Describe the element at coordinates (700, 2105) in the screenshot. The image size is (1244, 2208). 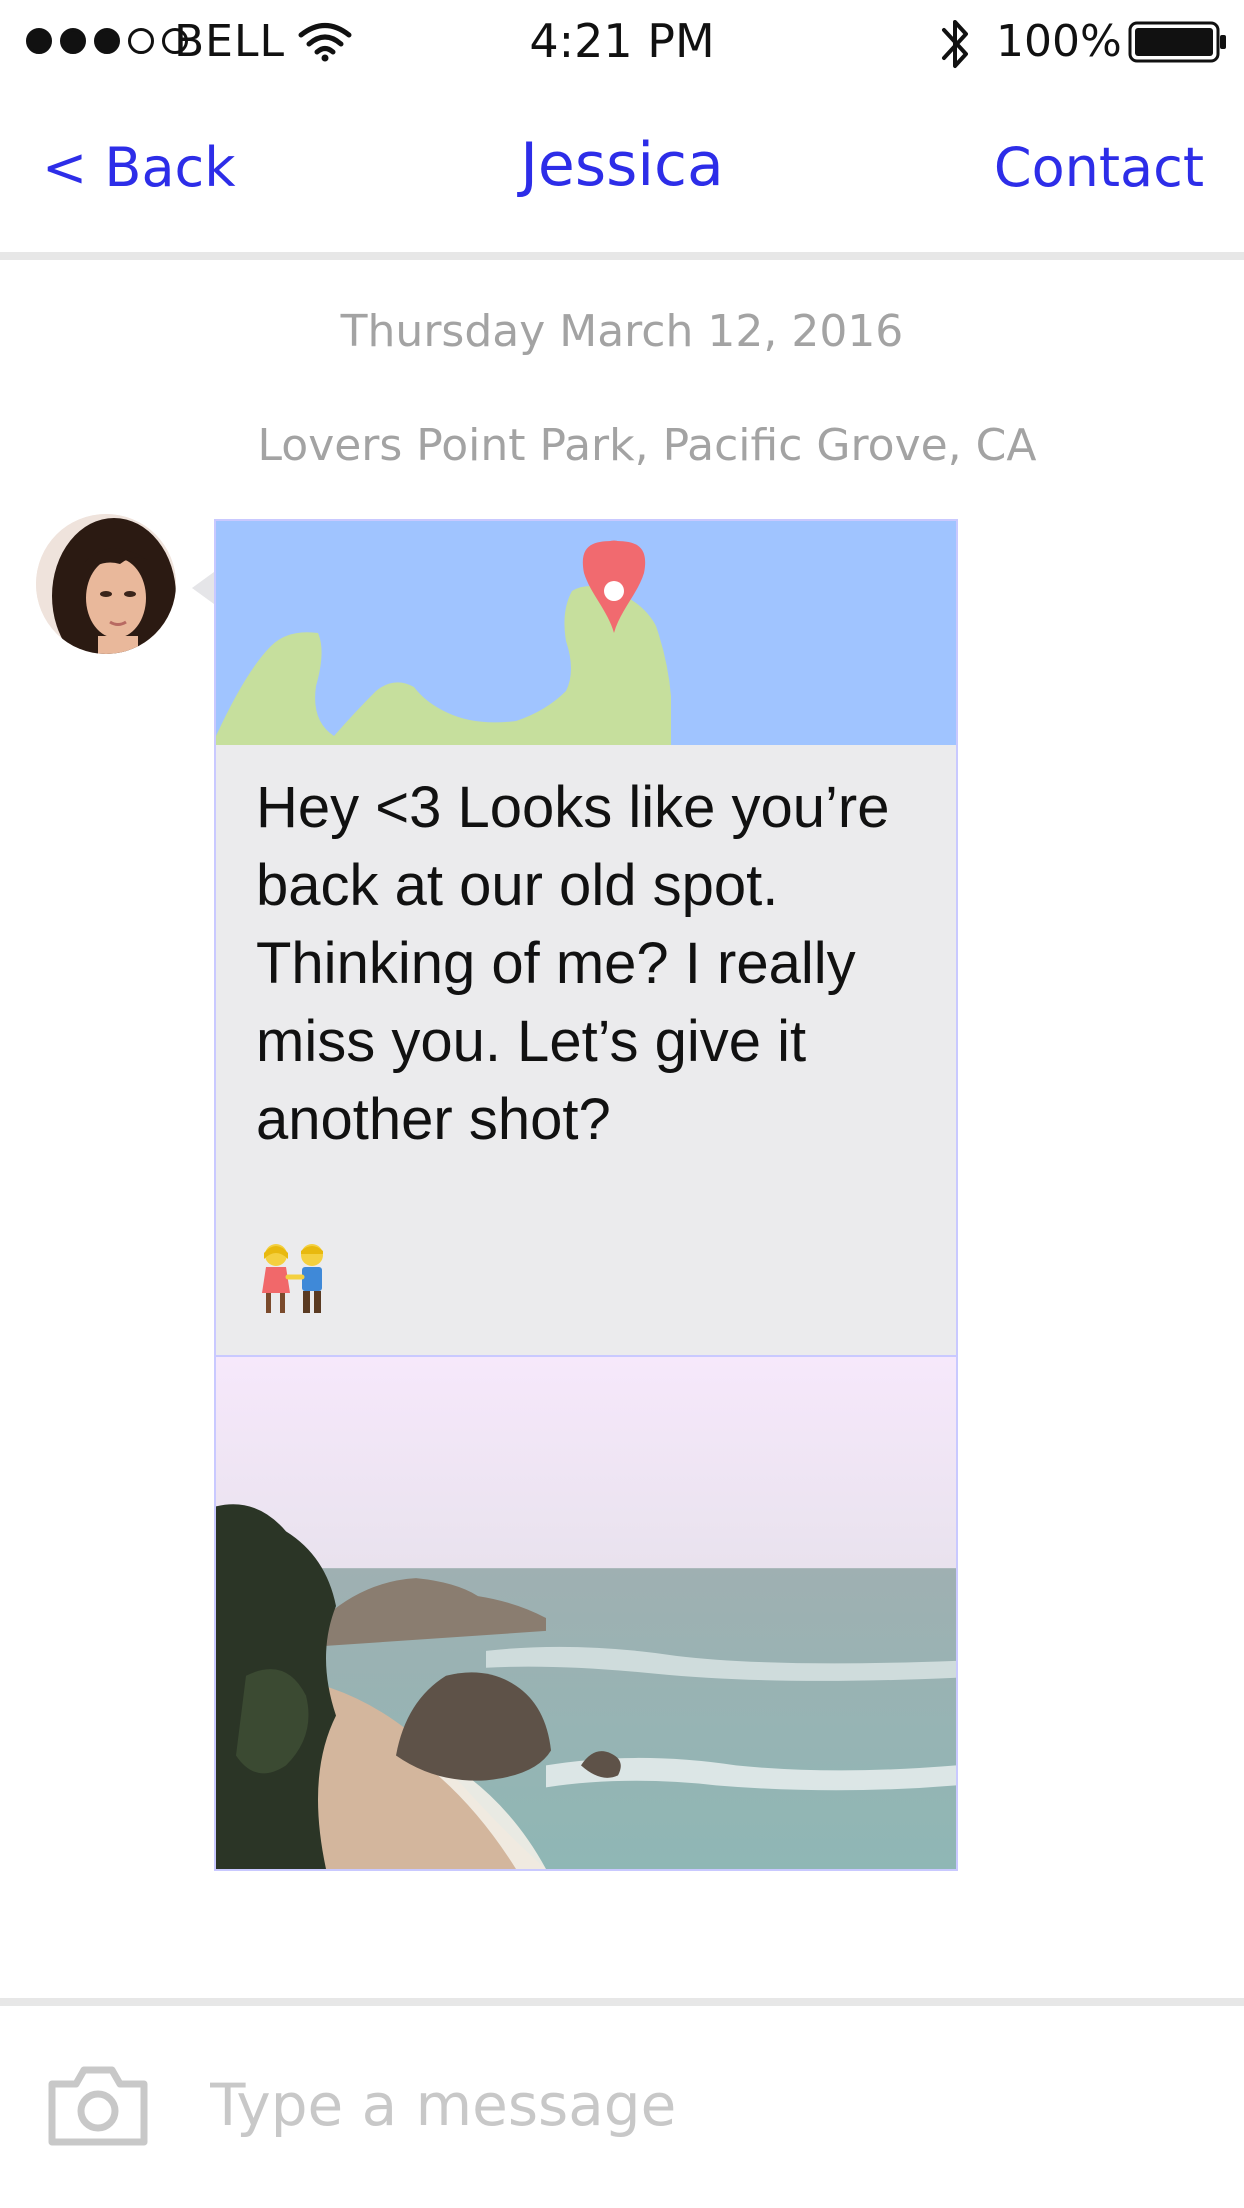
I see `message-input` at that location.